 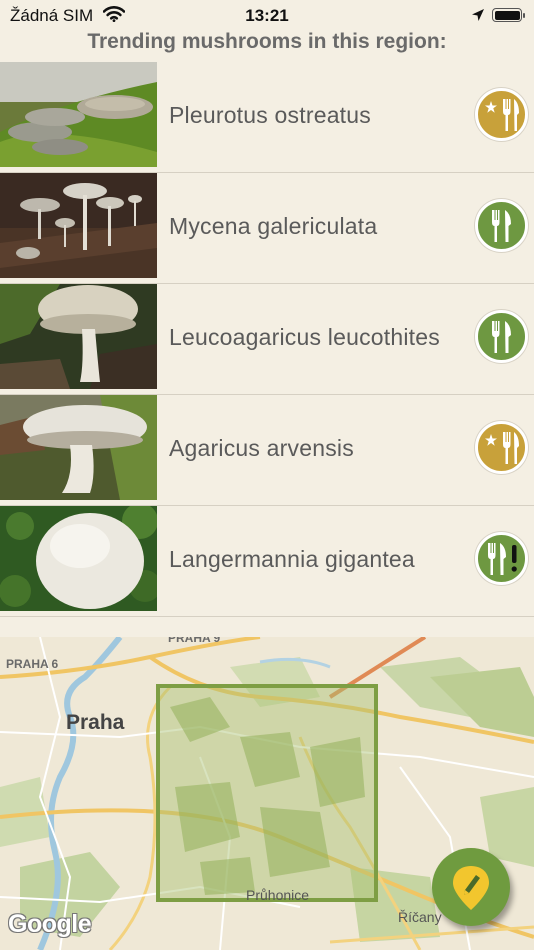 I want to click on google-attribution: Google, so click(x=50, y=924).